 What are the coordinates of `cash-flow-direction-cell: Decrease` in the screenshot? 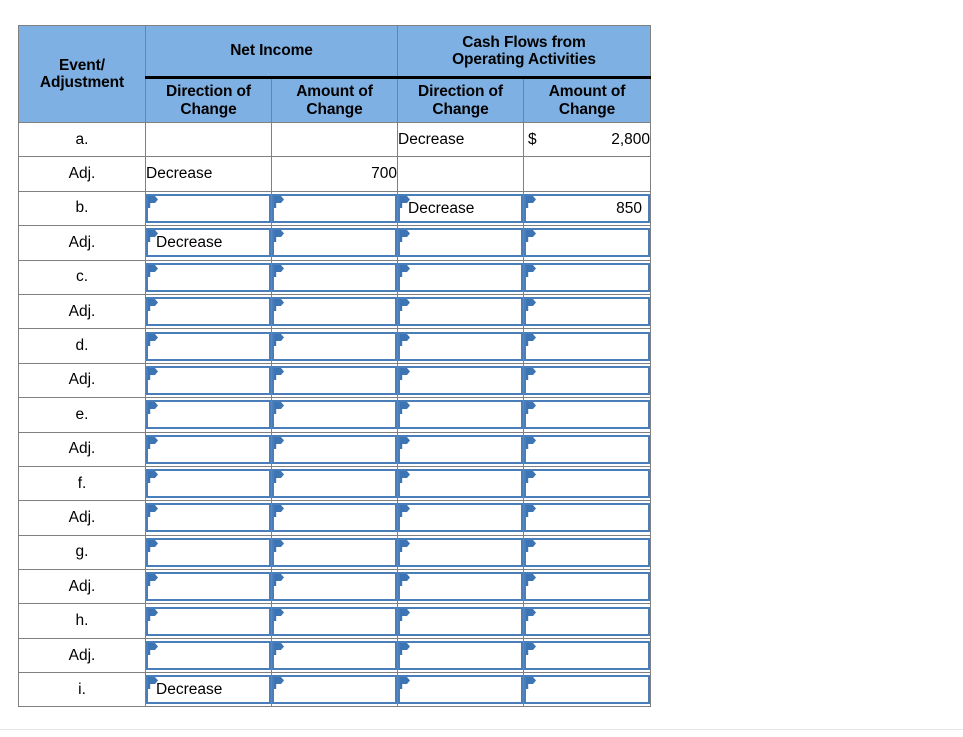 It's located at (460, 208).